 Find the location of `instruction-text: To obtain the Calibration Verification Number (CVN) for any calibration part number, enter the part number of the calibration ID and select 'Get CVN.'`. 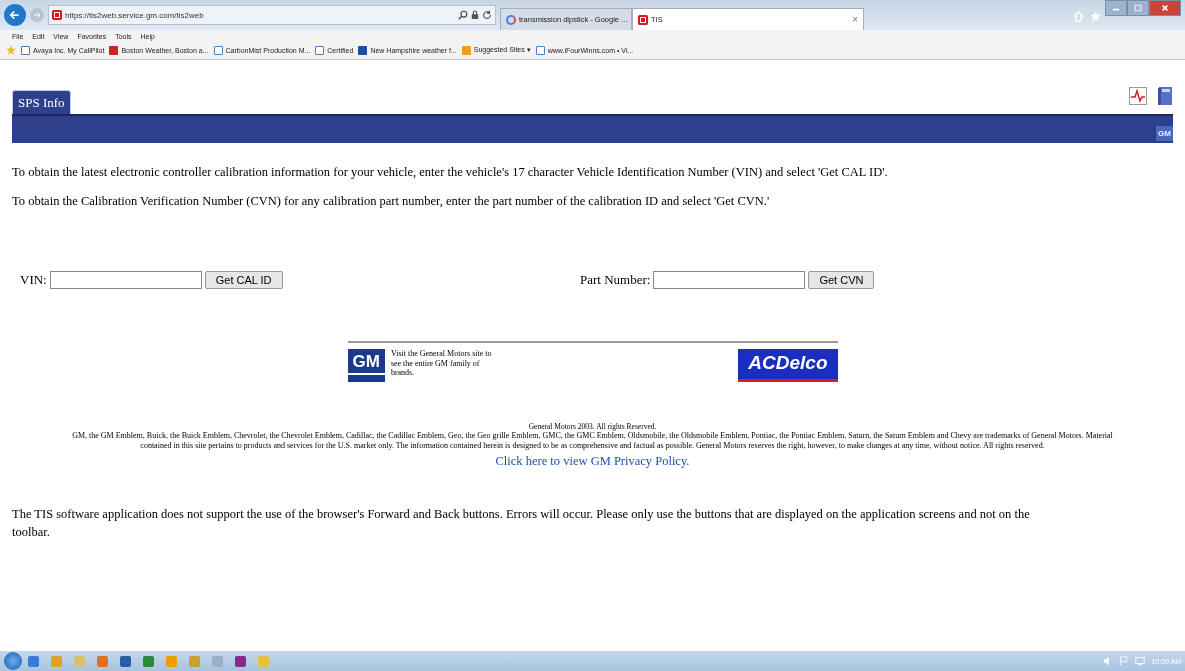

instruction-text: To obtain the Calibration Verification Number (CVN) for any calibration part number, enter the part number of the calibration ID and select 'Get CVN.' is located at coordinates (391, 201).